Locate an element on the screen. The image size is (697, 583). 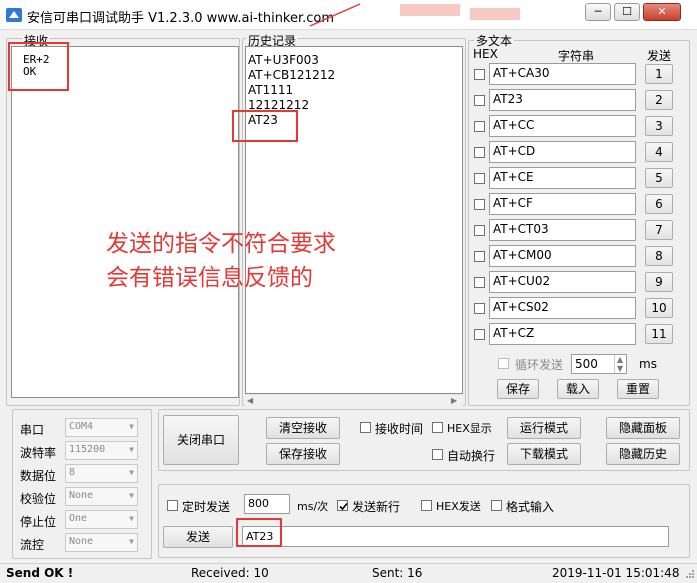
send-column-header: 发送 is located at coordinates (659, 56).